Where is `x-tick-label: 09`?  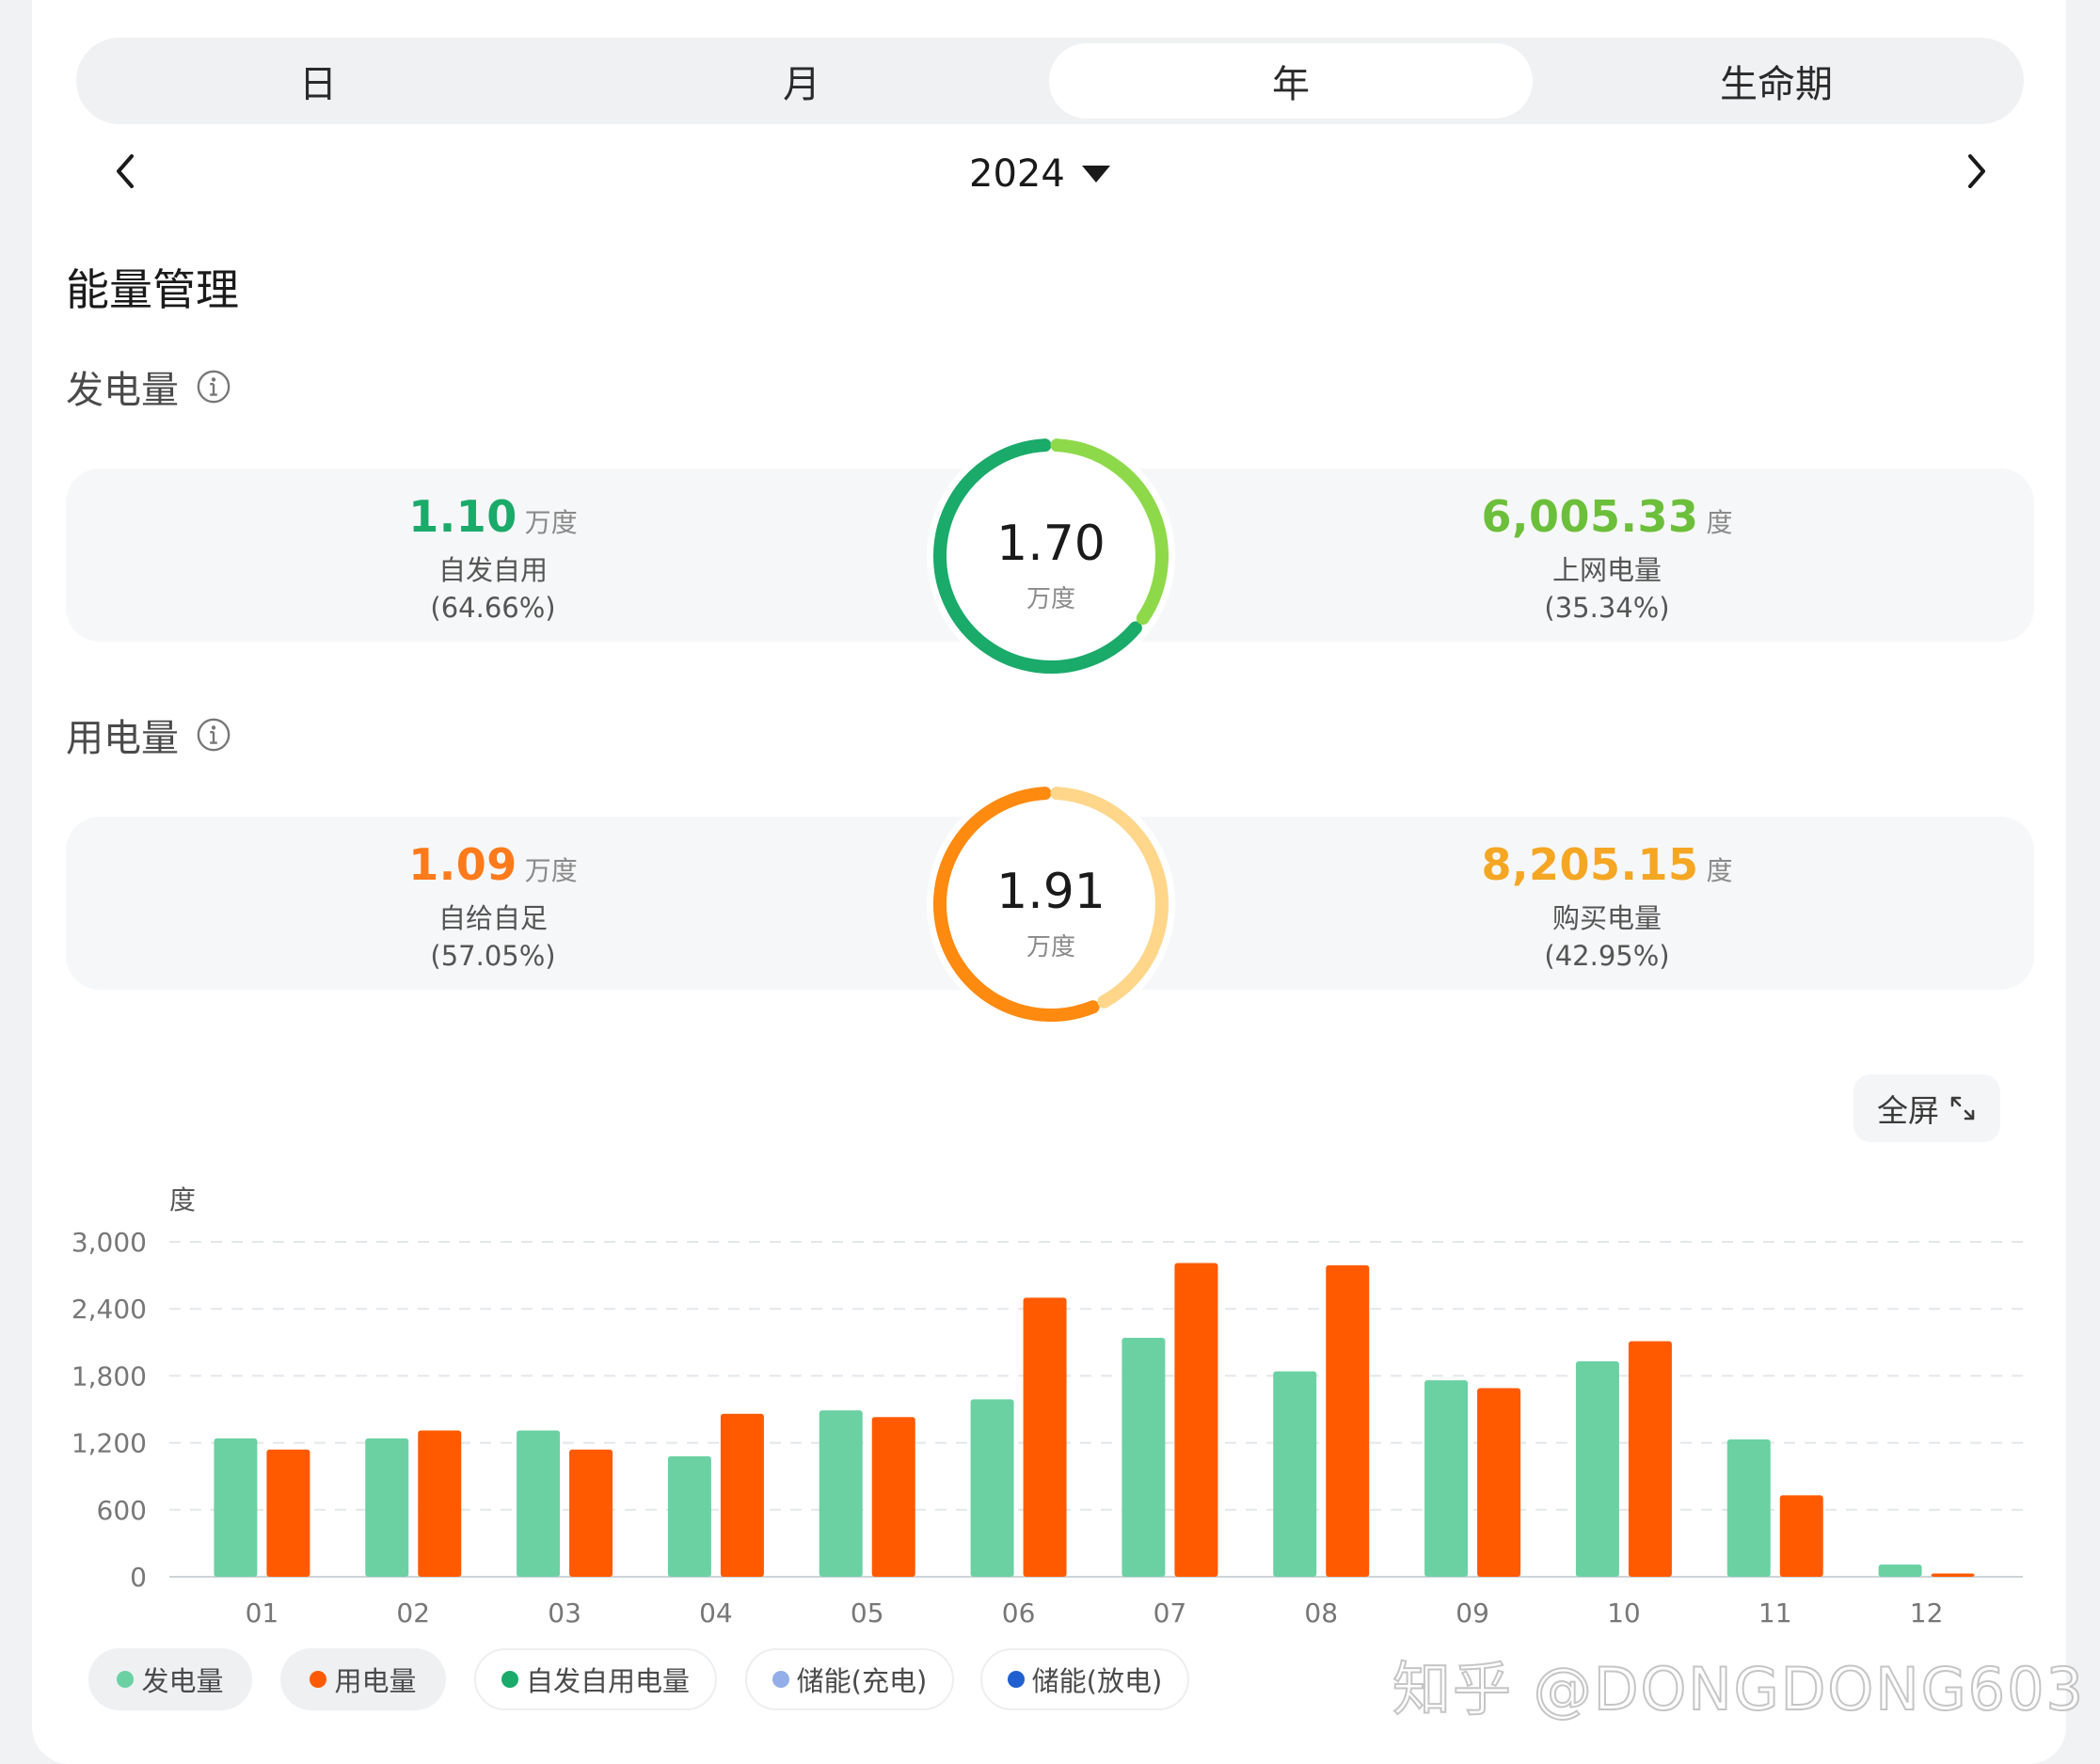
x-tick-label: 09 is located at coordinates (1473, 1613).